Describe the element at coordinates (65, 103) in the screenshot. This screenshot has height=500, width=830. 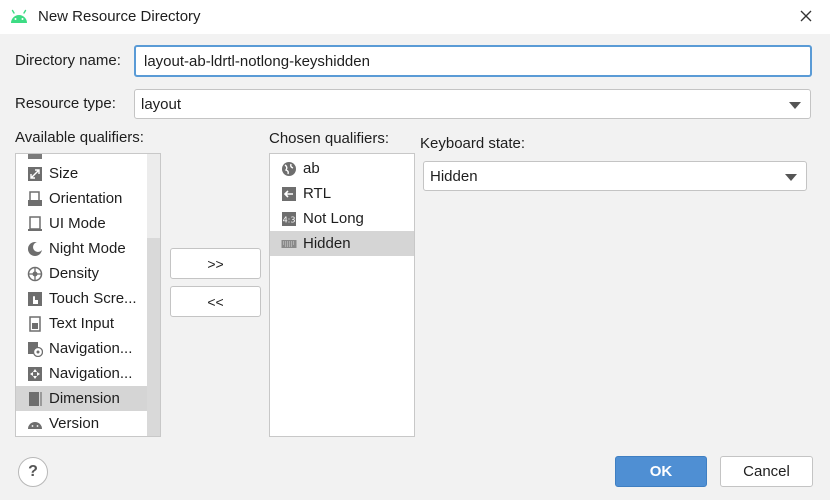
I see `resource-type-label: Resource type:` at that location.